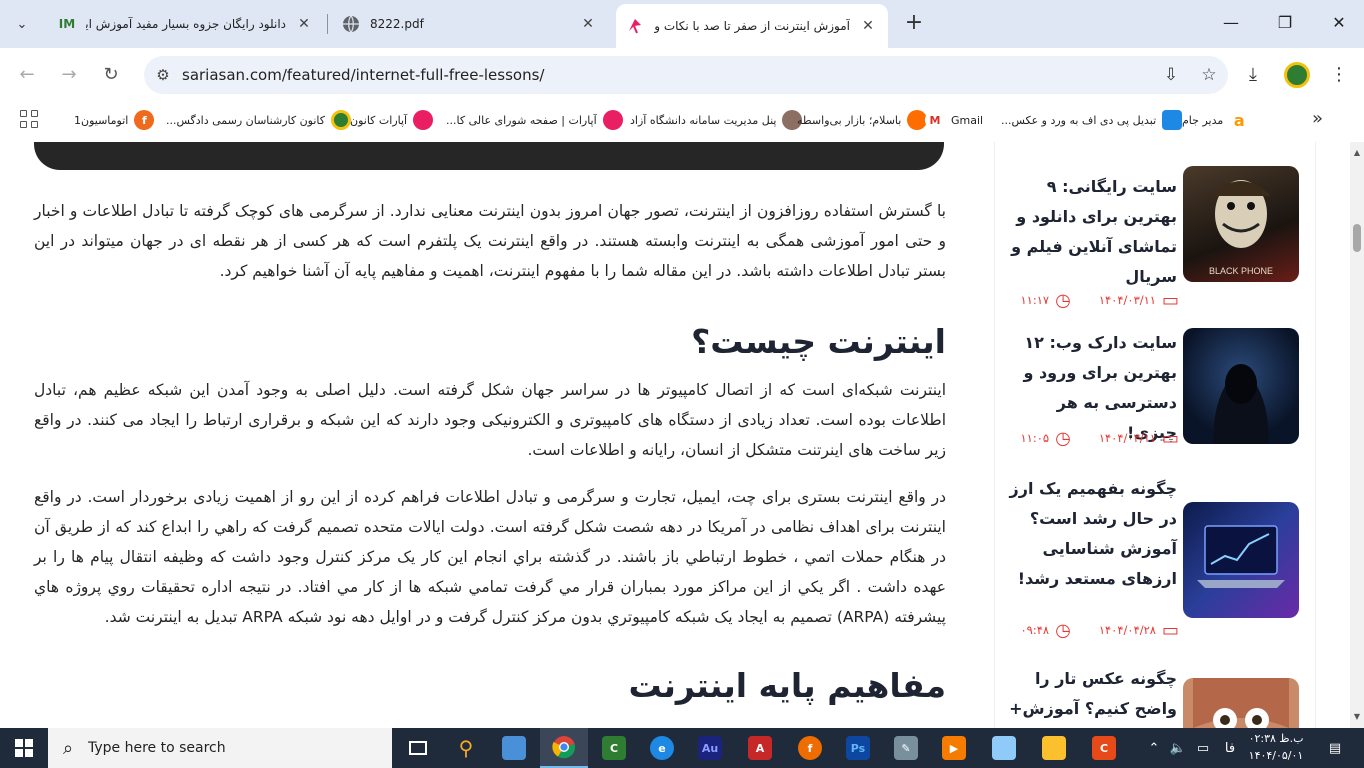 The image size is (1364, 768). What do you see at coordinates (1091, 300) in the screenshot?
I see `post-meta: ▭ ۱۴۰۴/۰۳/۱۱ ◷ ۱۱:۱۷` at bounding box center [1091, 300].